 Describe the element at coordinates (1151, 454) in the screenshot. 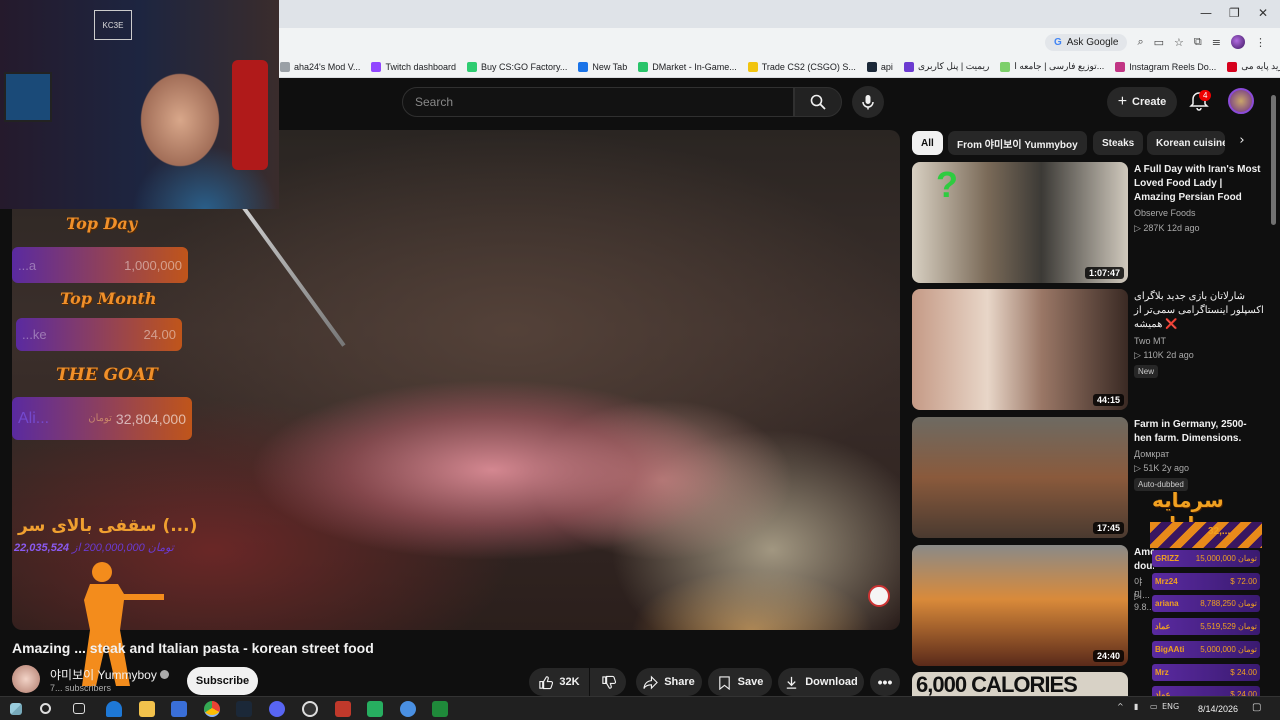

I see `rec-channel: Домкрат` at that location.